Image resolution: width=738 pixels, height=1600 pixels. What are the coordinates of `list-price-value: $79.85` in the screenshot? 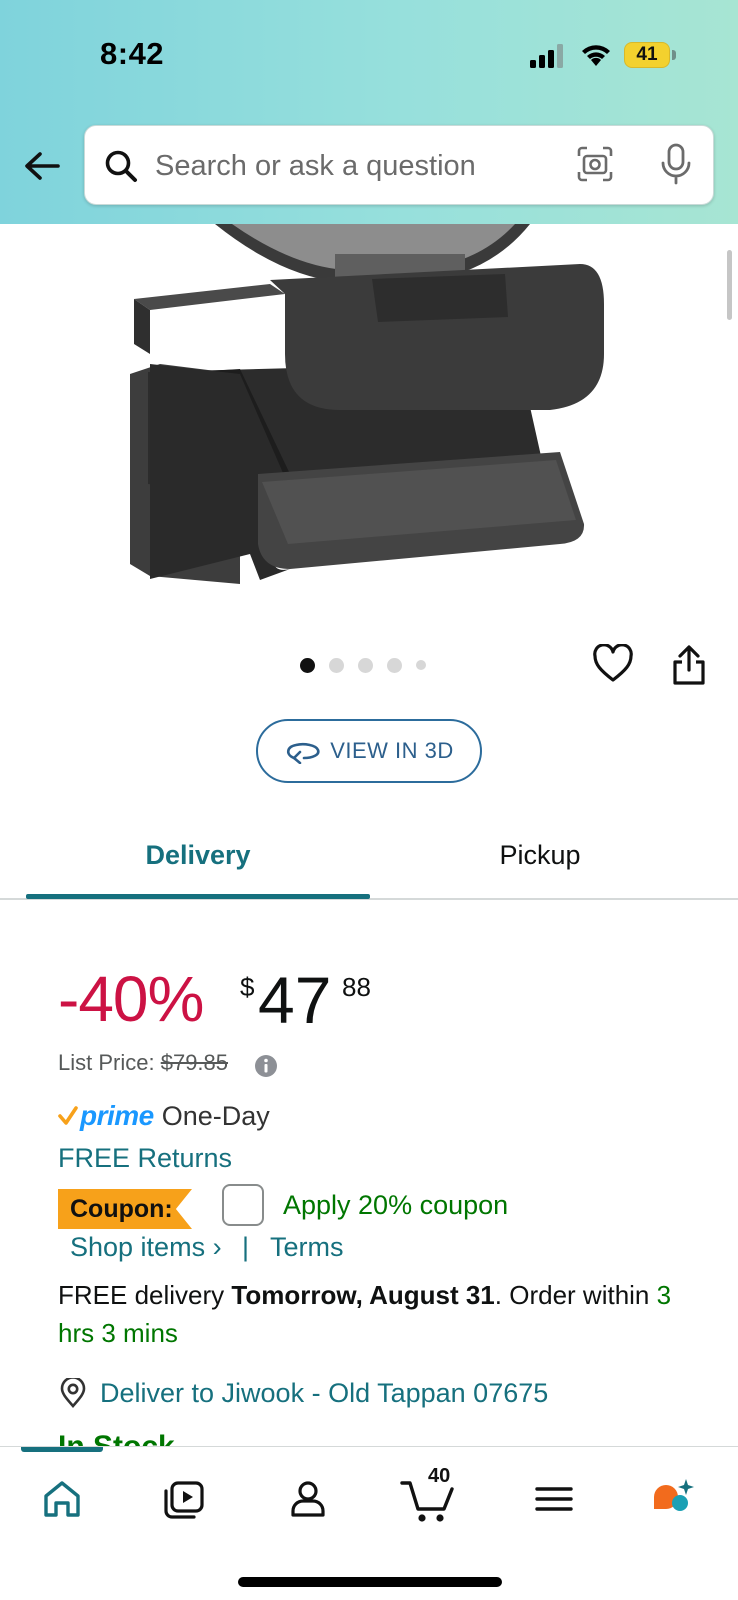 It's located at (194, 1062).